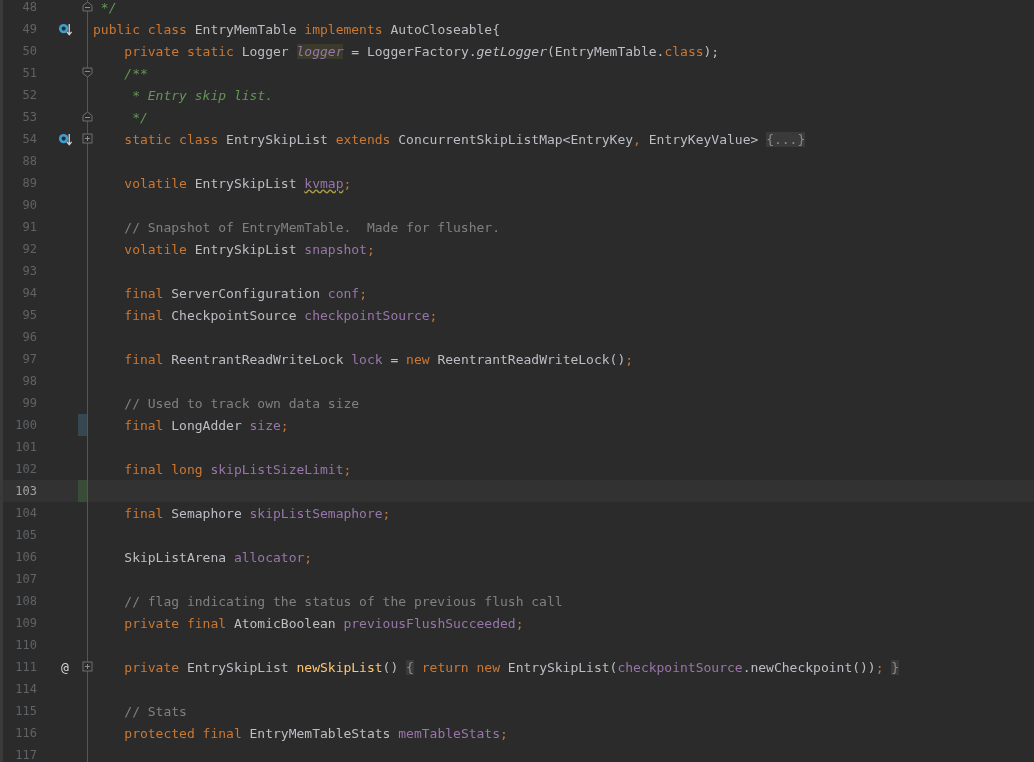  I want to click on code-line: public class EntryMemTable implements AutoCloseable{, so click(297, 29).